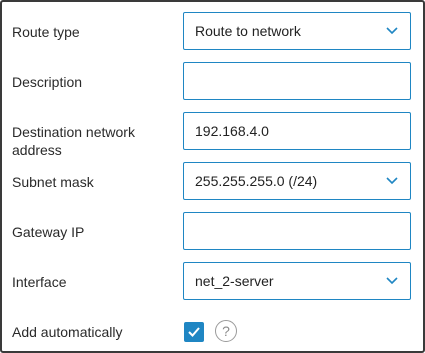 Image resolution: width=425 pixels, height=353 pixels. Describe the element at coordinates (232, 131) in the screenshot. I see `destination-value: 192.168.4.0` at that location.